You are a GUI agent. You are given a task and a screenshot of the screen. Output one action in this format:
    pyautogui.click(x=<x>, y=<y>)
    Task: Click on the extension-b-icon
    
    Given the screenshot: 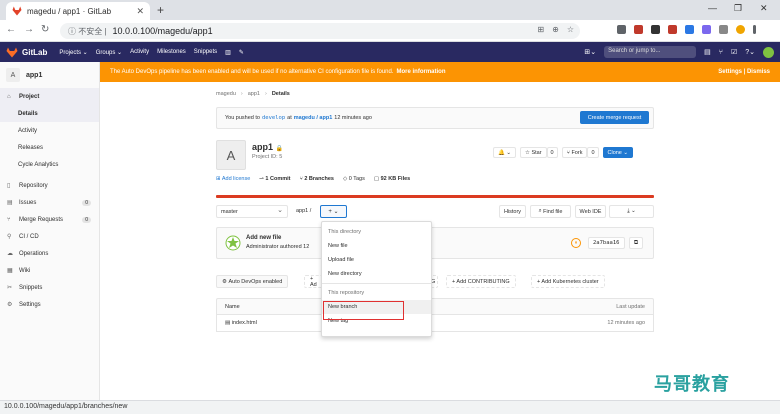 What is the action you would take?
    pyautogui.click(x=689, y=29)
    